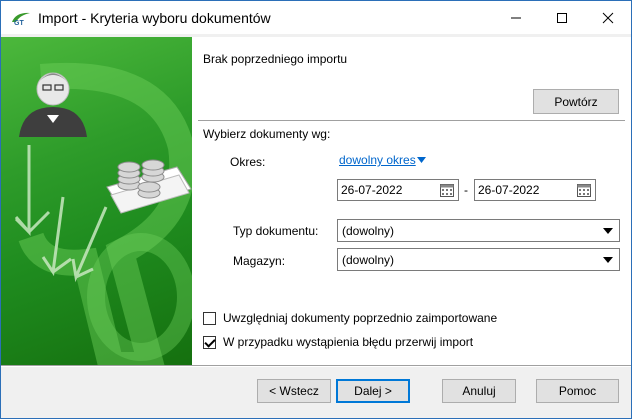 The width and height of the screenshot is (632, 419). What do you see at coordinates (368, 260) in the screenshot?
I see `warehouse-value: (dowolny)` at bounding box center [368, 260].